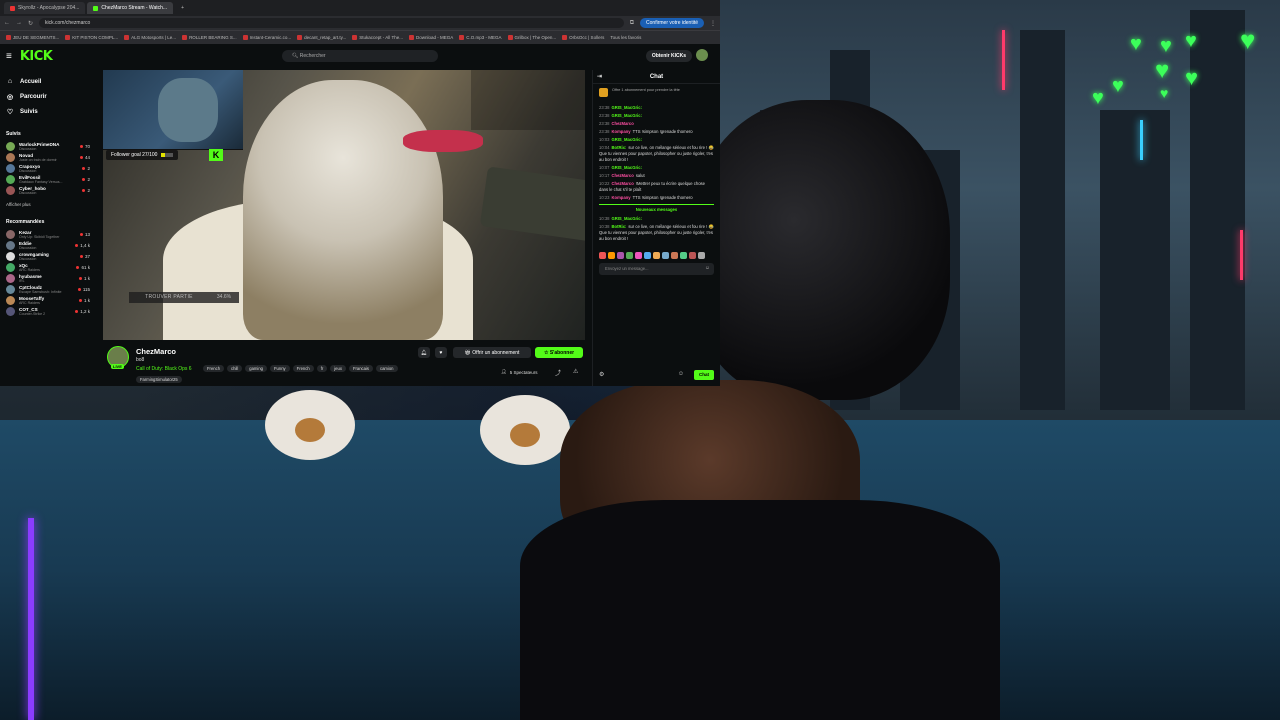 Image resolution: width=1280 pixels, height=720 pixels. What do you see at coordinates (322, 368) in the screenshot?
I see `tag: fr` at bounding box center [322, 368].